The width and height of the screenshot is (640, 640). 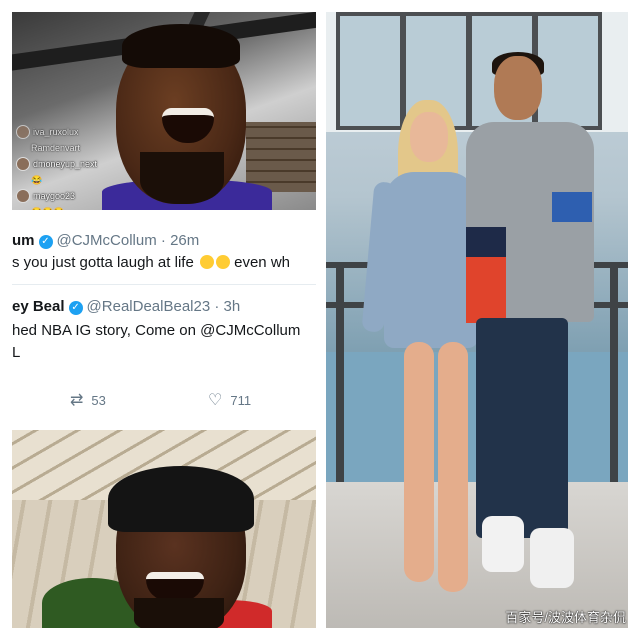 What do you see at coordinates (91, 180) in the screenshot?
I see `live-comment: 😂` at bounding box center [91, 180].